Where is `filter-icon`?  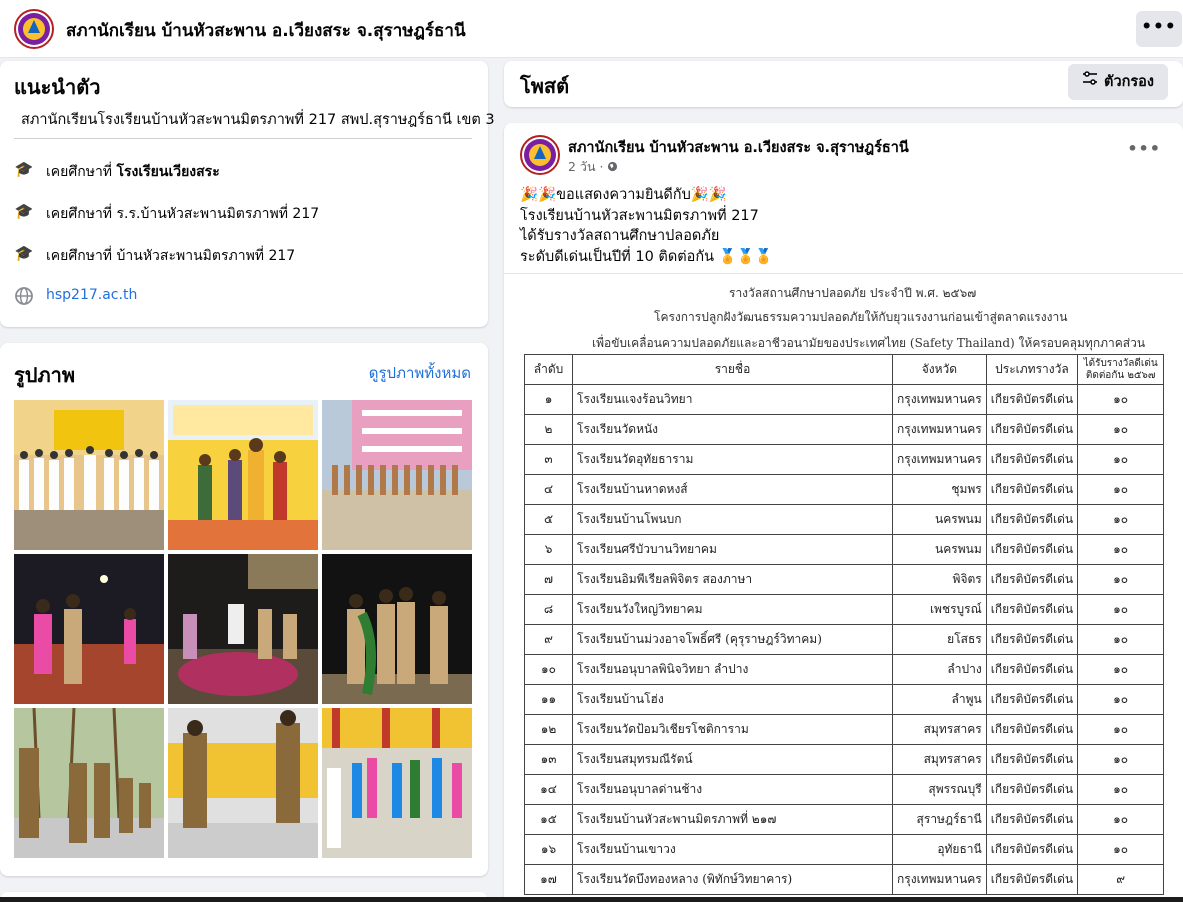
filter-icon is located at coordinates (1090, 82).